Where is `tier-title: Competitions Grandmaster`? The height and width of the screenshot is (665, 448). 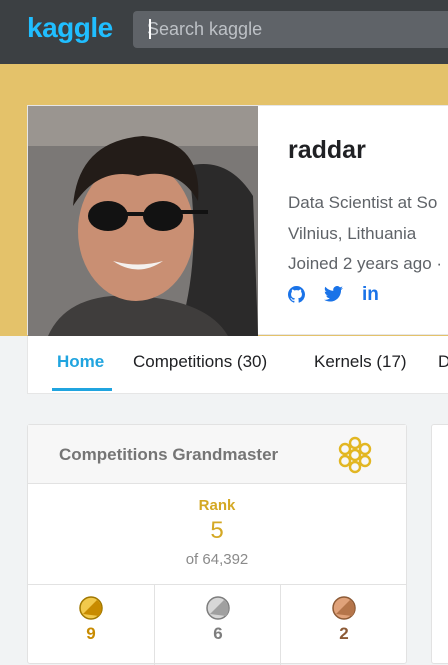 tier-title: Competitions Grandmaster is located at coordinates (169, 454).